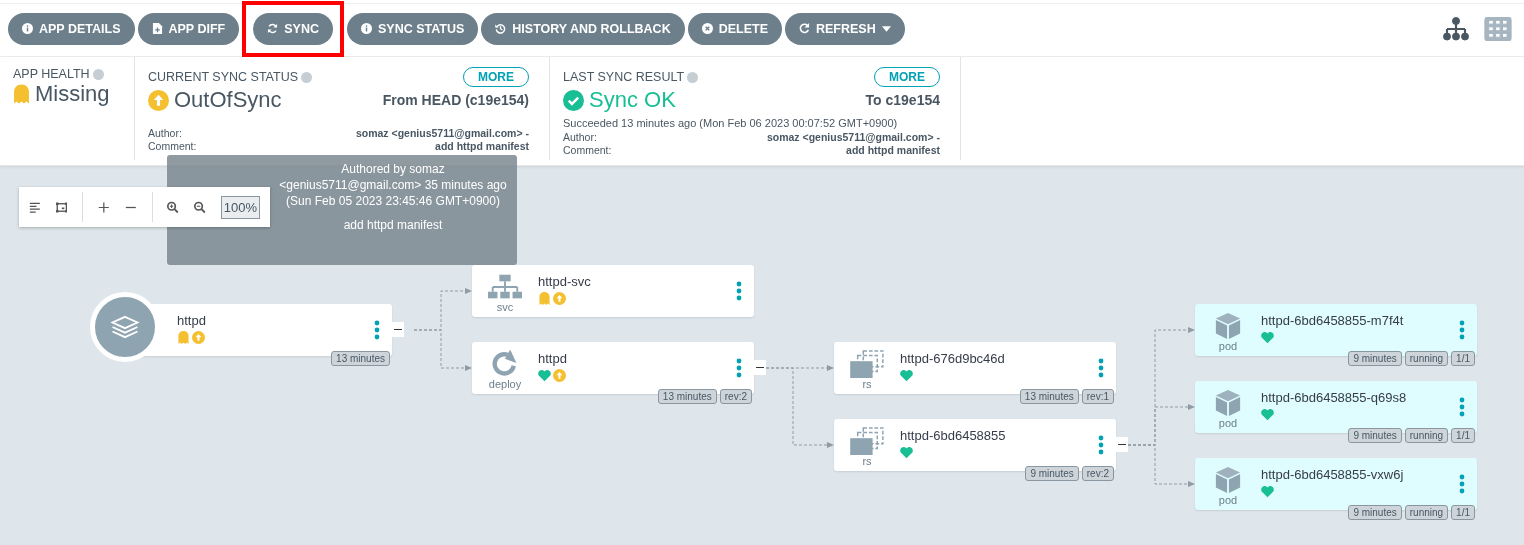 The height and width of the screenshot is (545, 1524). What do you see at coordinates (293, 28) in the screenshot?
I see `toolbar-button: SYNC` at bounding box center [293, 28].